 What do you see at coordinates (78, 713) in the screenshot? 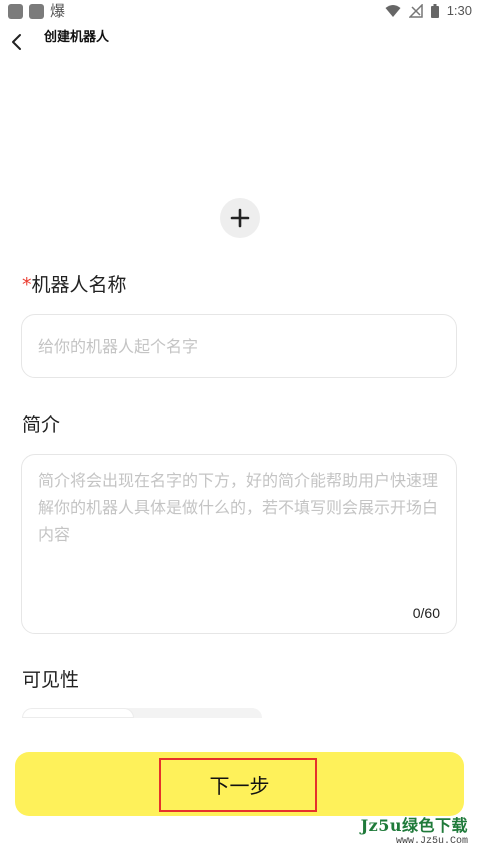
I see `visibility-option-selected` at bounding box center [78, 713].